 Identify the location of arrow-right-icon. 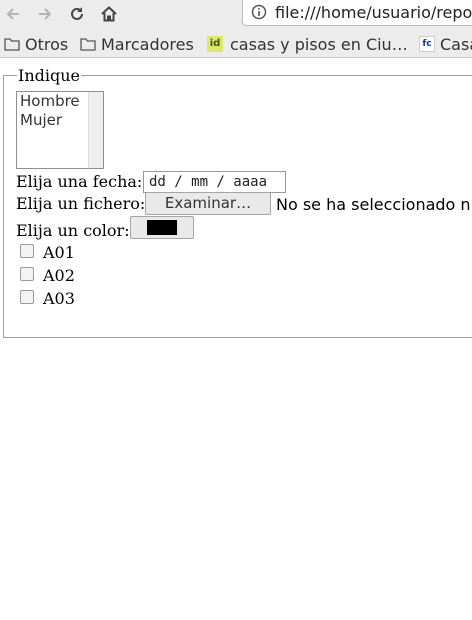
(45, 14).